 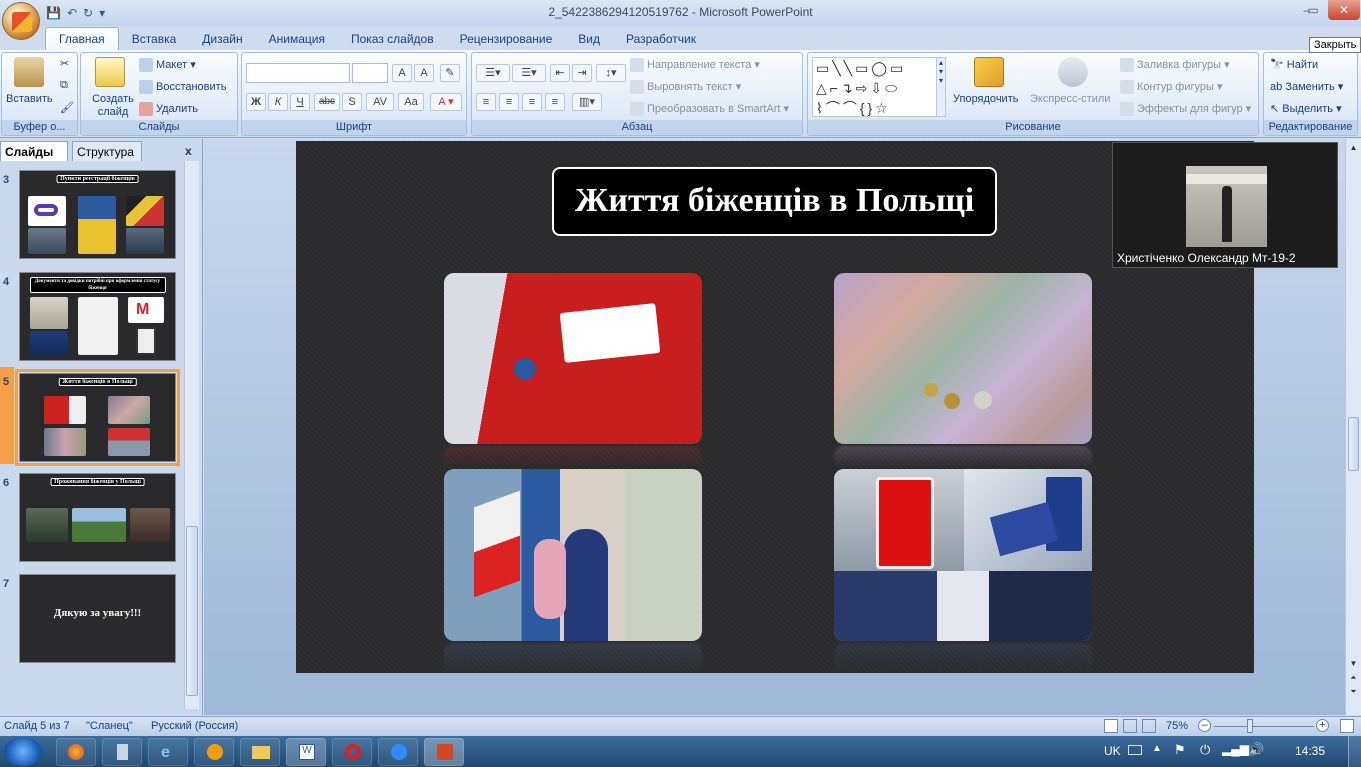 I want to click on new-slide-button: Создать слайд, so click(x=113, y=106).